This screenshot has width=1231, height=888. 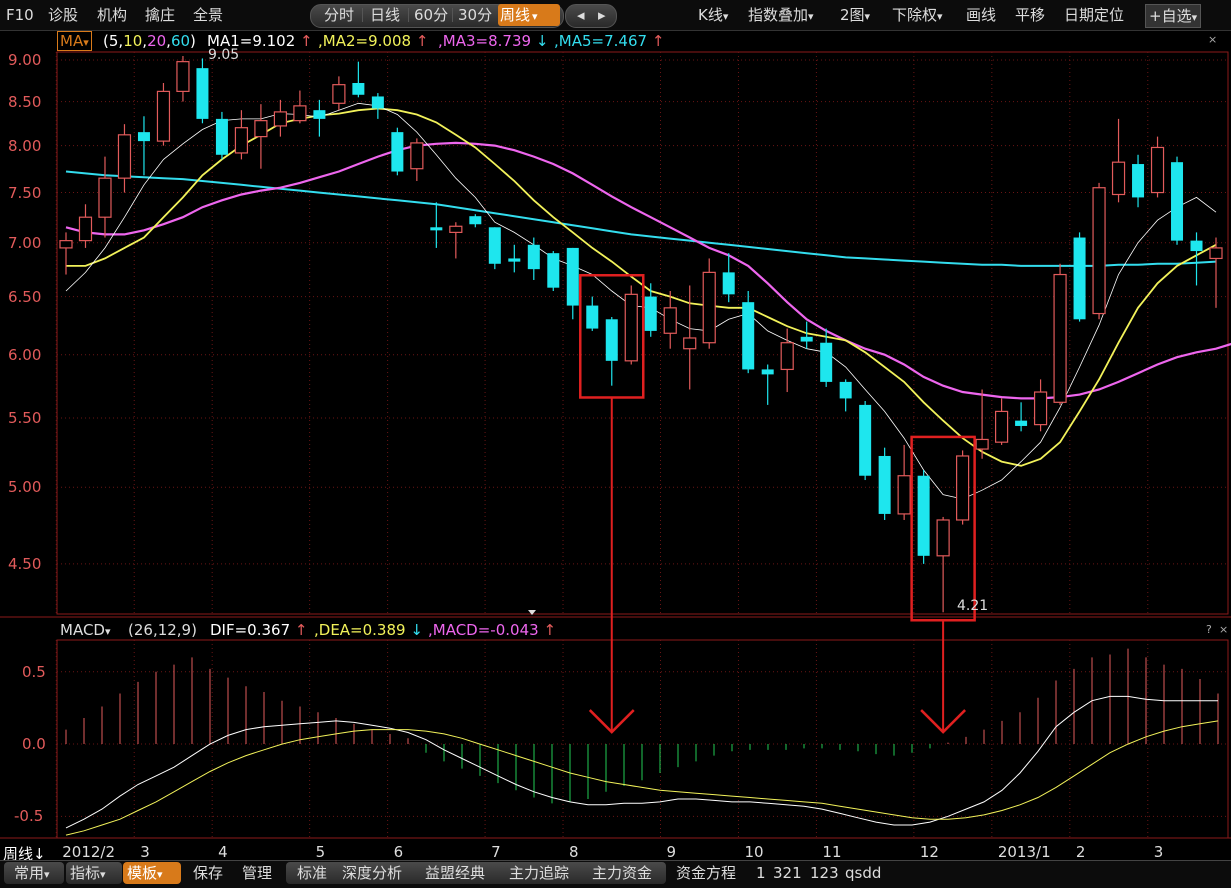 I want to click on dif-value: DIF=0.367 ↑, so click(x=259, y=630).